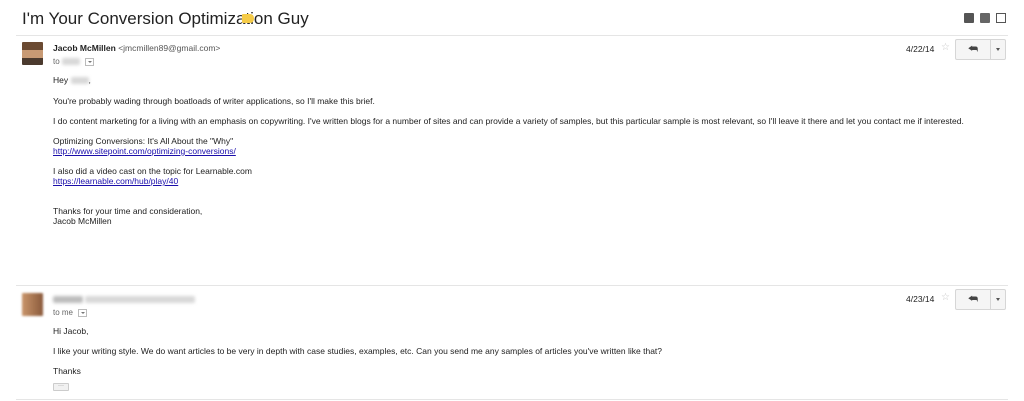 The image size is (1024, 401). I want to click on print-icon, so click(985, 18).